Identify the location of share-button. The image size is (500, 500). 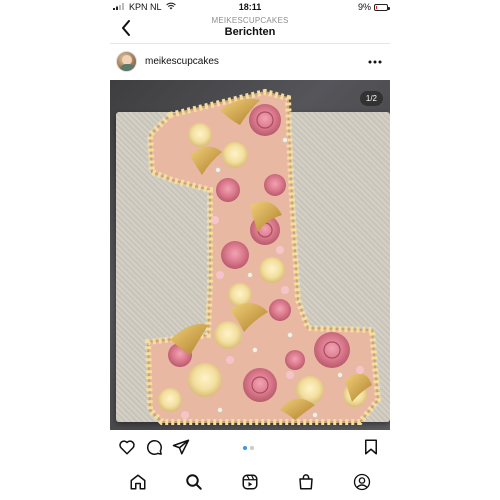
(181, 447).